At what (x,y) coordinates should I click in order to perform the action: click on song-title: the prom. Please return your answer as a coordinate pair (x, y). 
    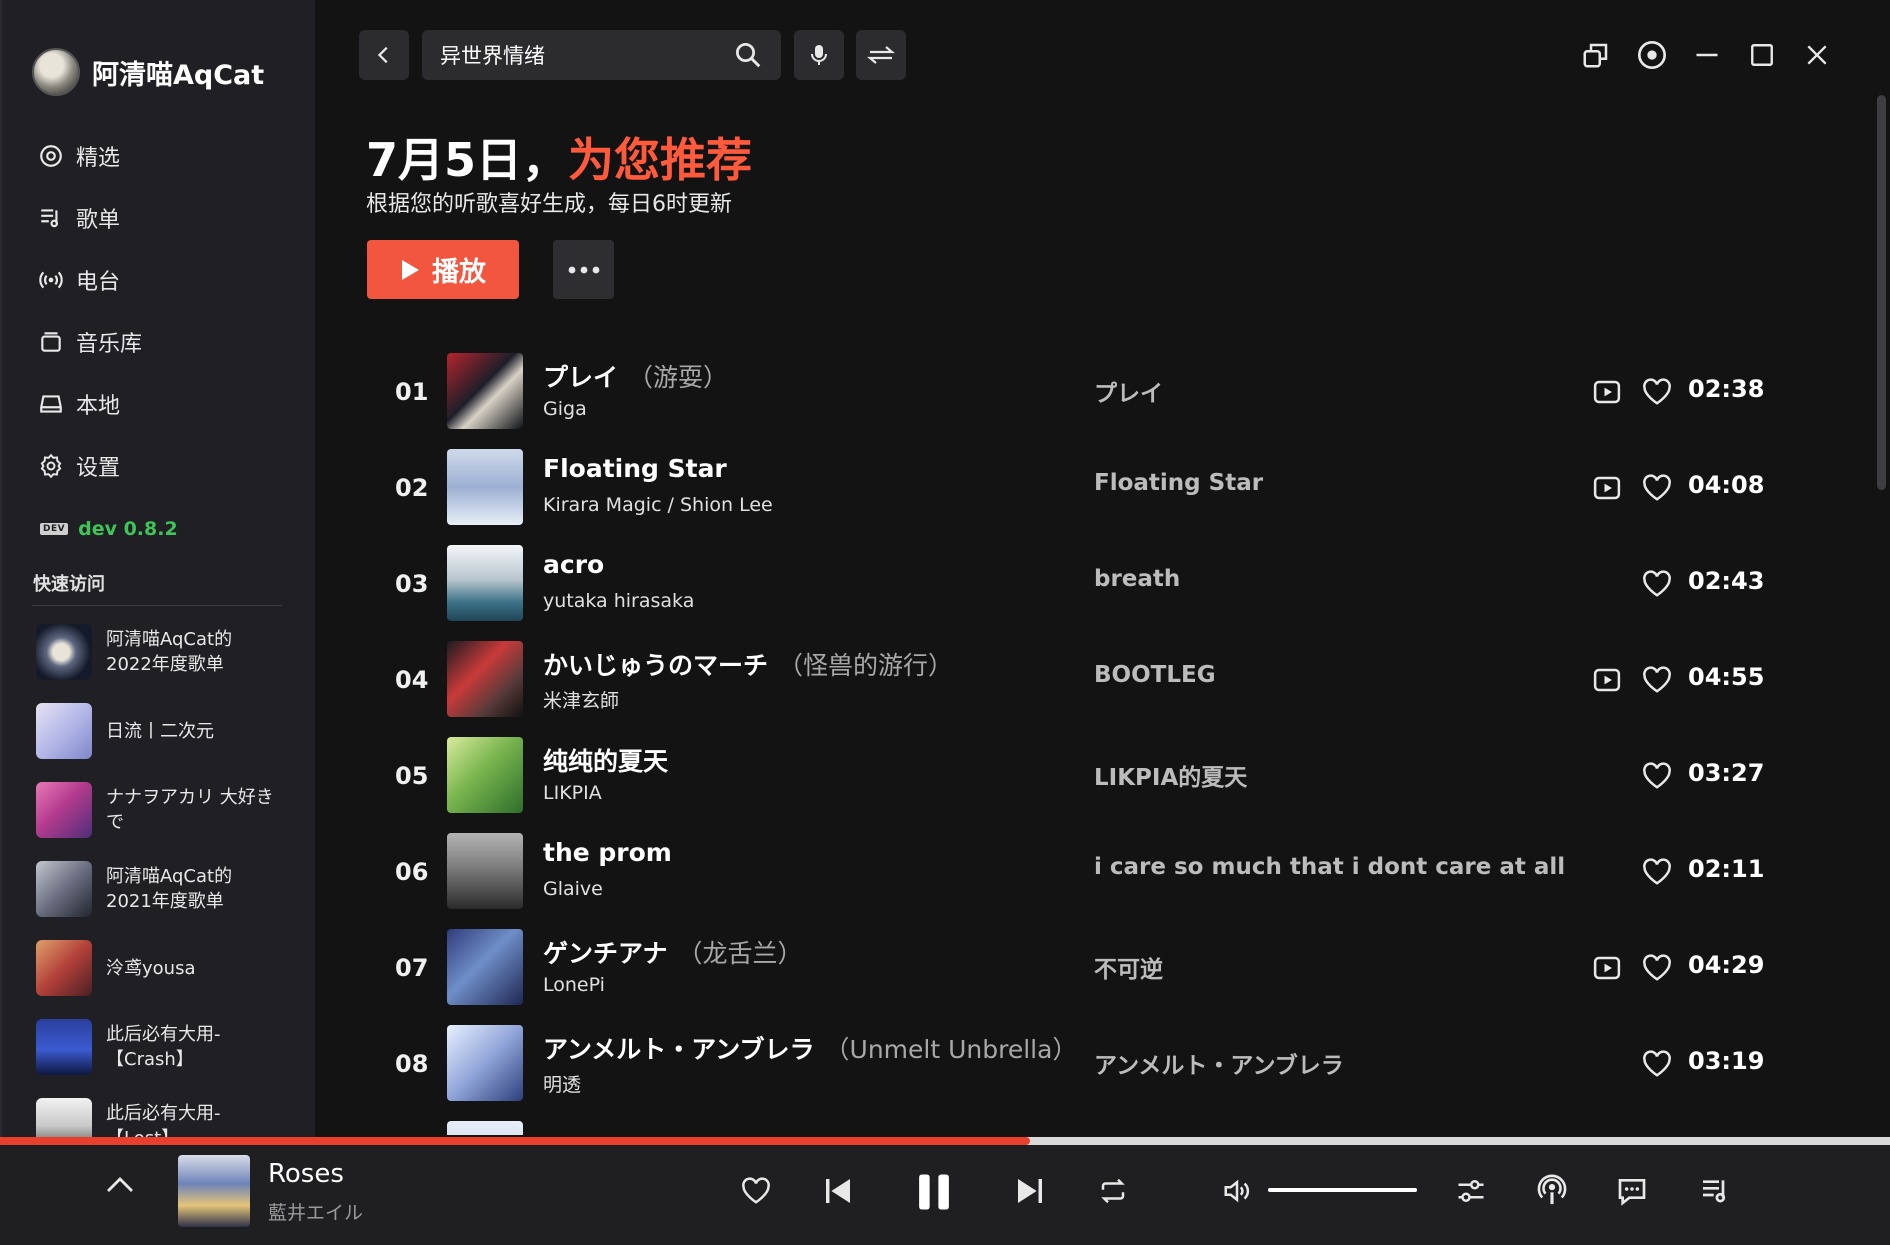
    Looking at the image, I should click on (607, 852).